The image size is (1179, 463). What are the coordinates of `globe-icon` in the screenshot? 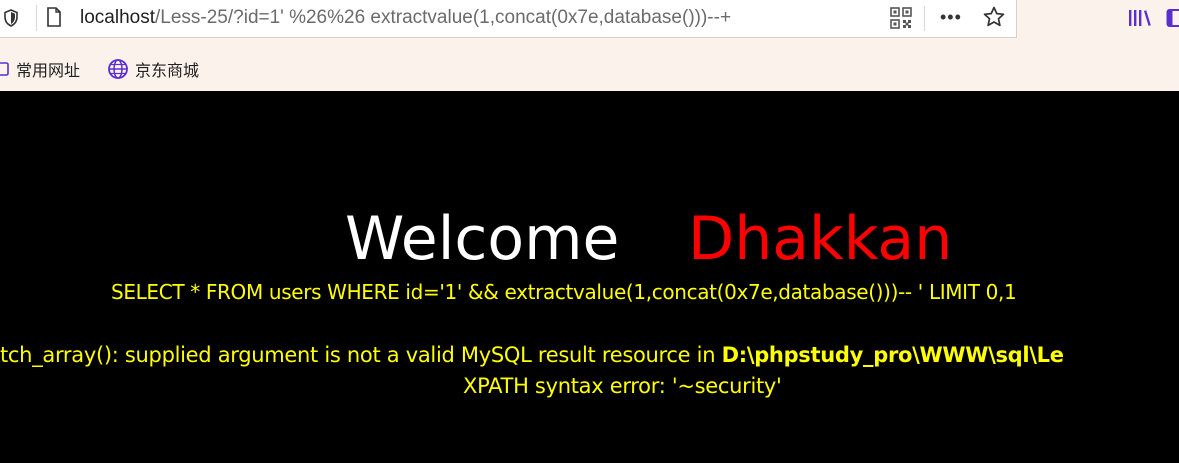 It's located at (118, 69).